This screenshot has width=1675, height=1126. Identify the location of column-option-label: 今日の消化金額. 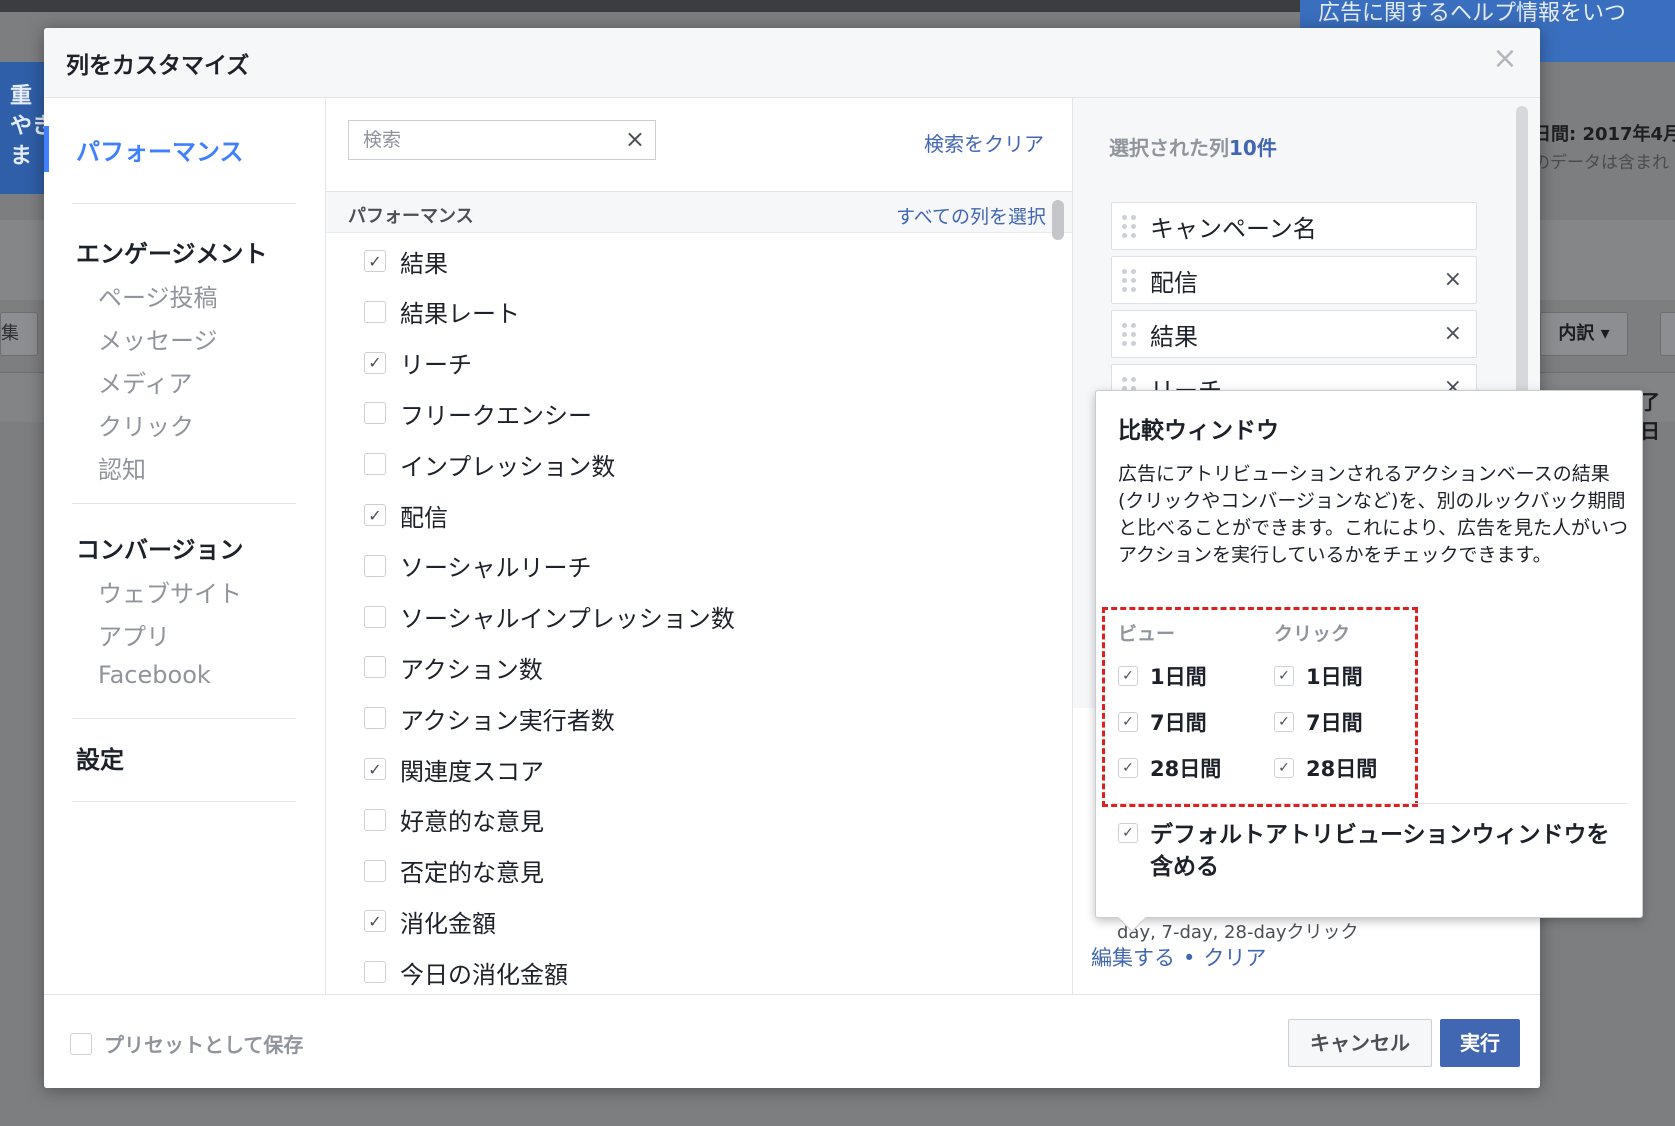
(484, 974).